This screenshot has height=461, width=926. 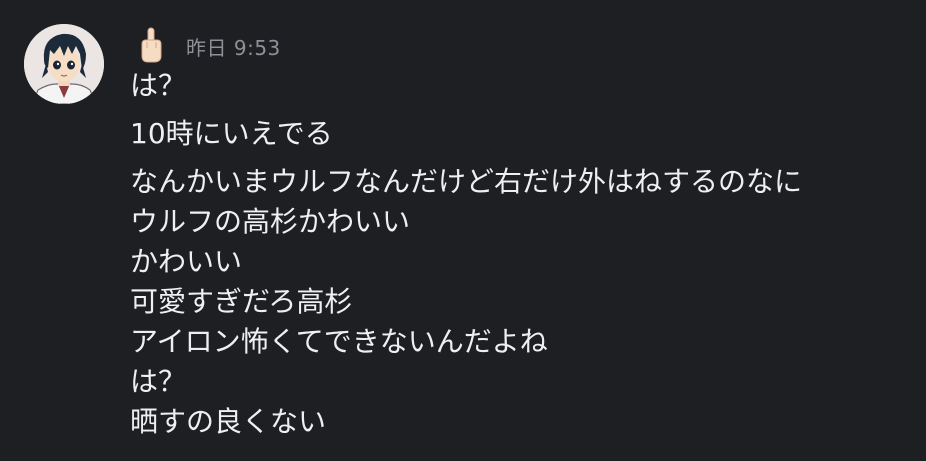 What do you see at coordinates (528, 222) in the screenshot?
I see `message-line: ウルフの高杉かわいい` at bounding box center [528, 222].